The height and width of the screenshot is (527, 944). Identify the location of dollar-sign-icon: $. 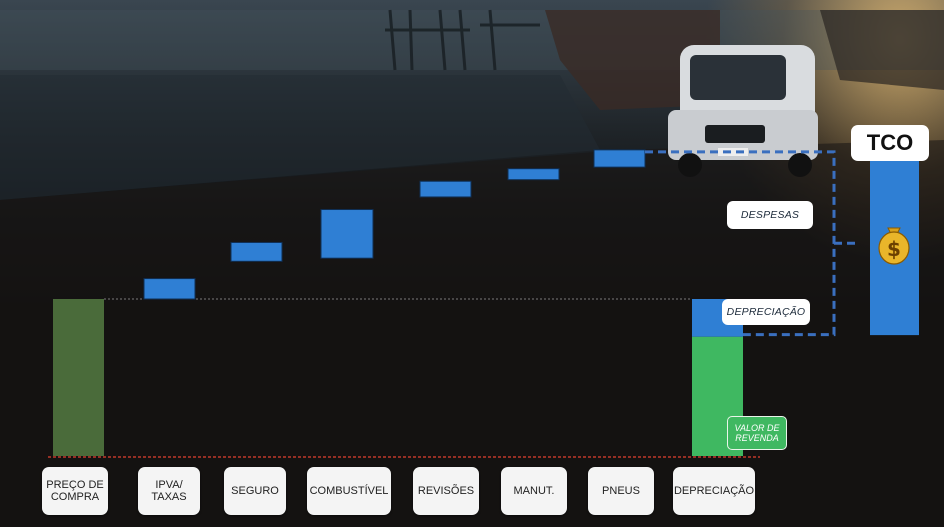
(894, 249).